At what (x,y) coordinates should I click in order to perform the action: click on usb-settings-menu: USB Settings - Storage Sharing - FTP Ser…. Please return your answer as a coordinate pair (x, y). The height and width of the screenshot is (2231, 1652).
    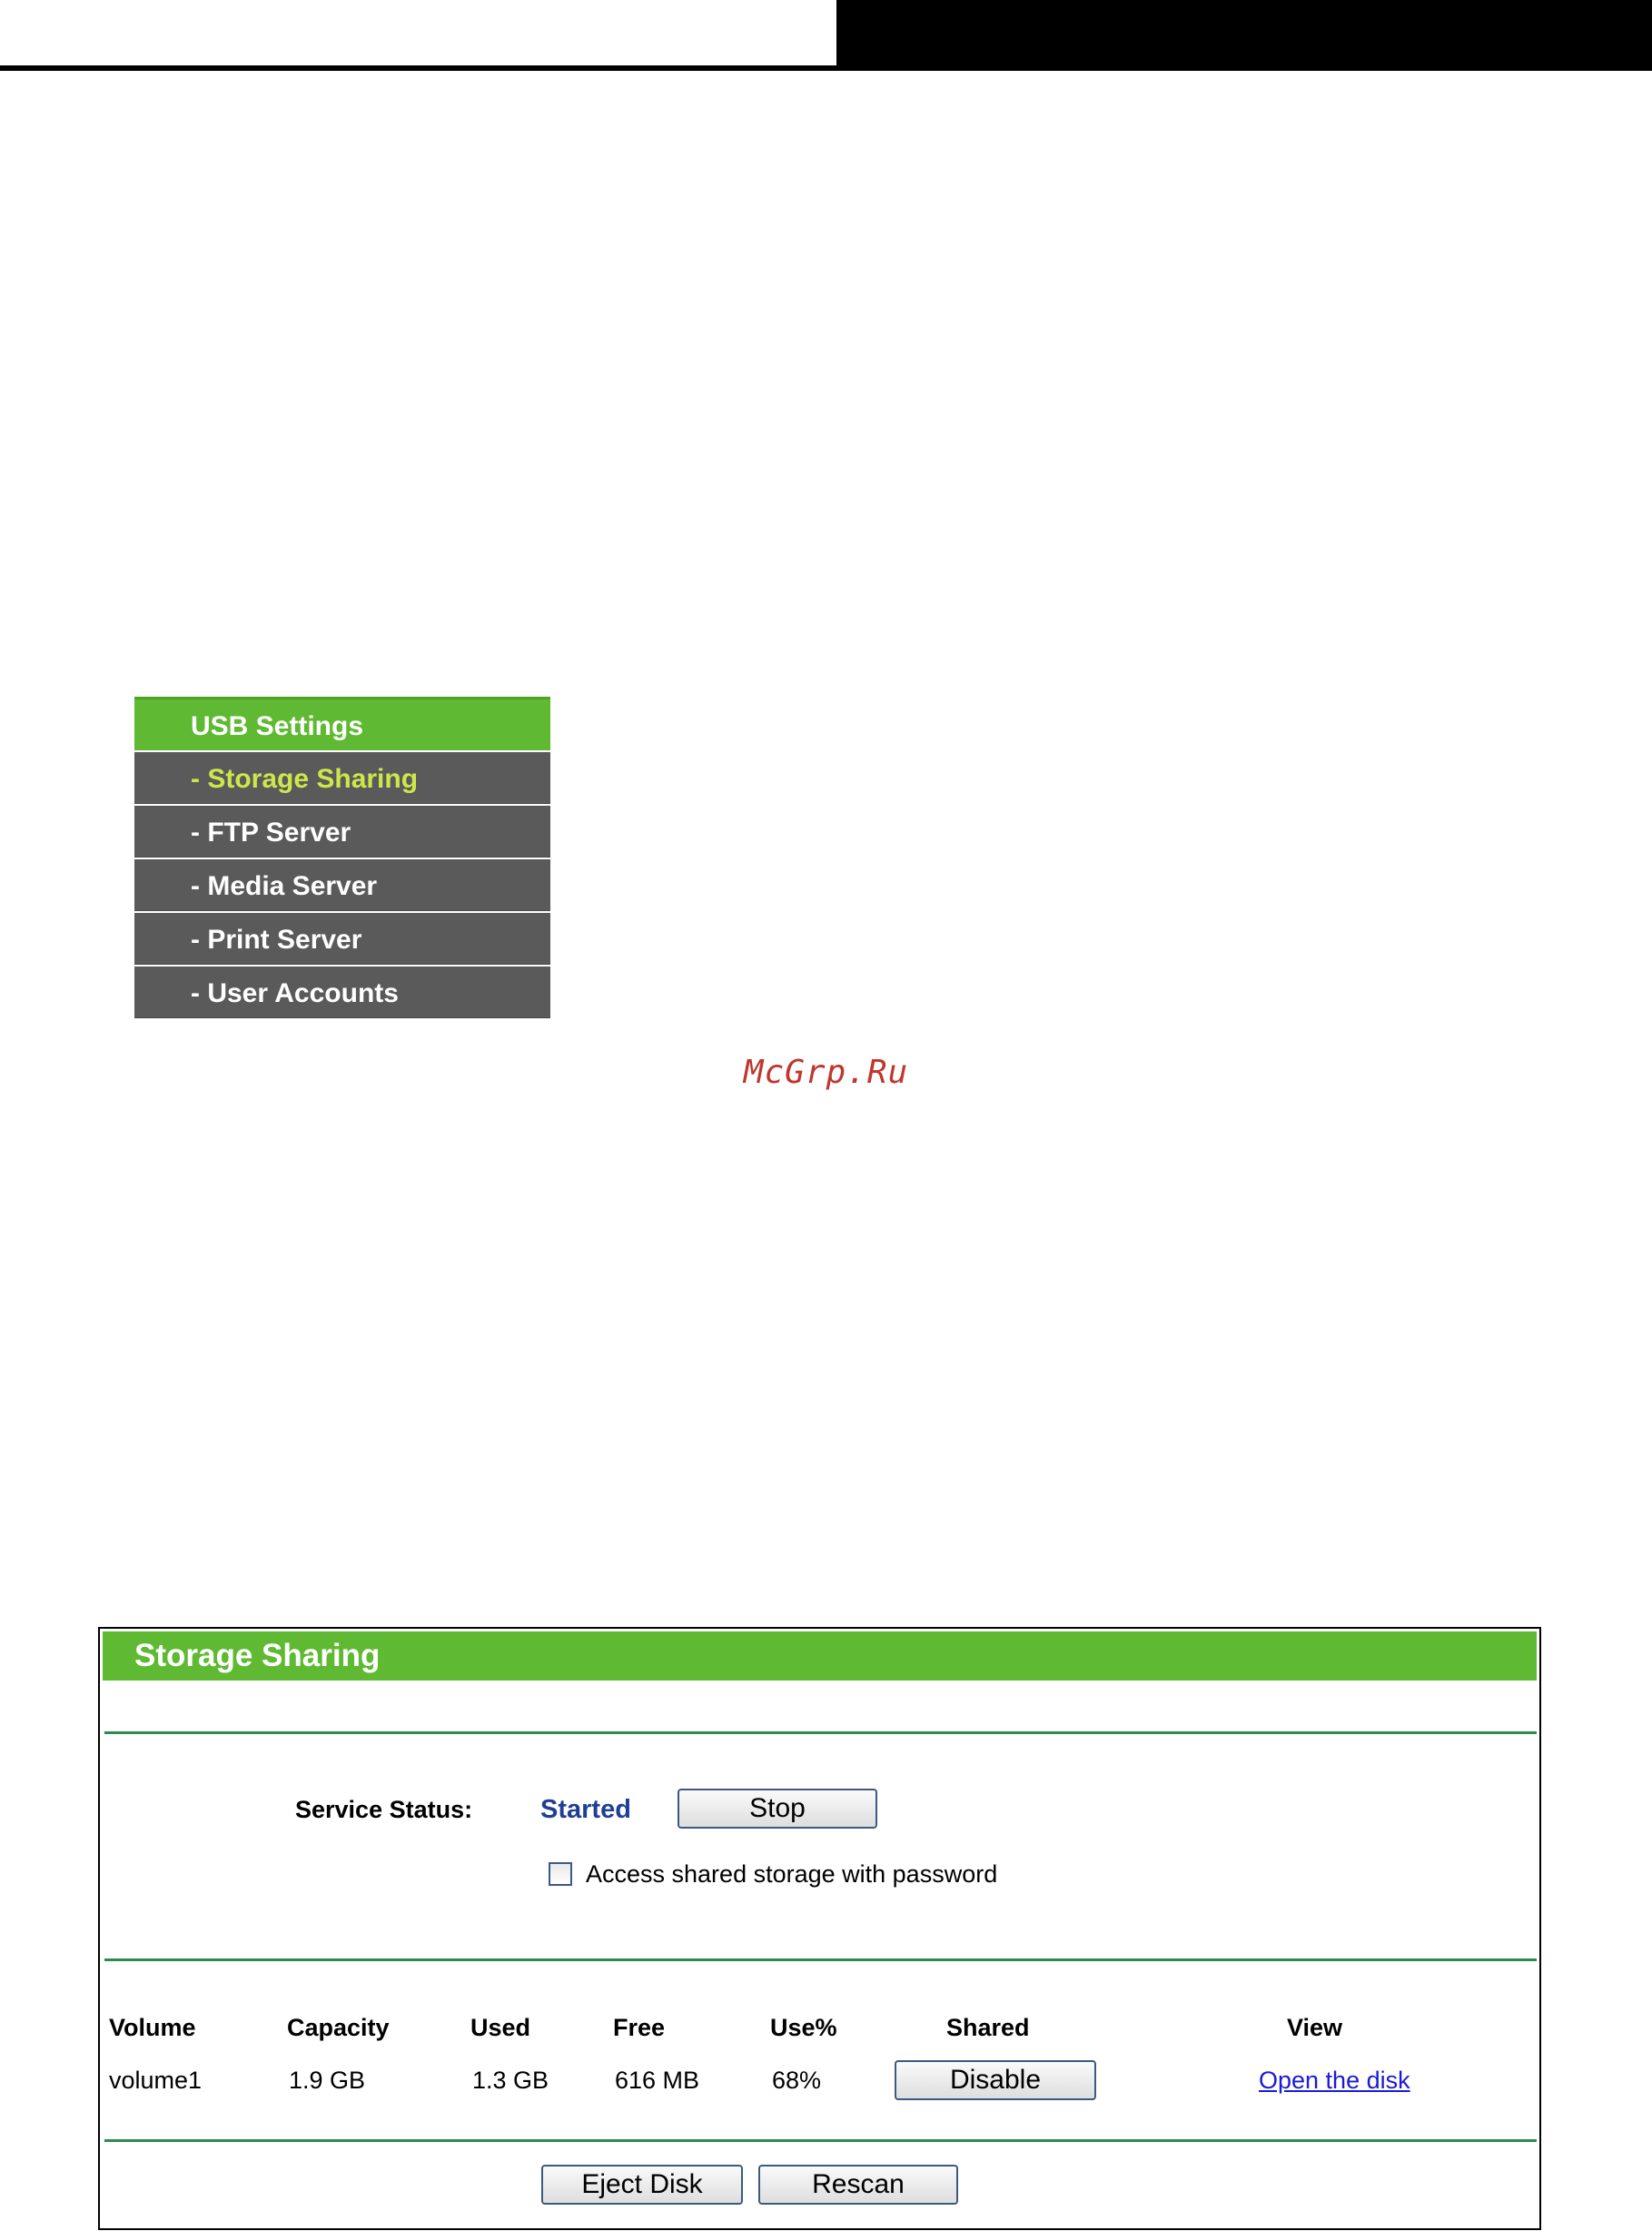
    Looking at the image, I should click on (342, 857).